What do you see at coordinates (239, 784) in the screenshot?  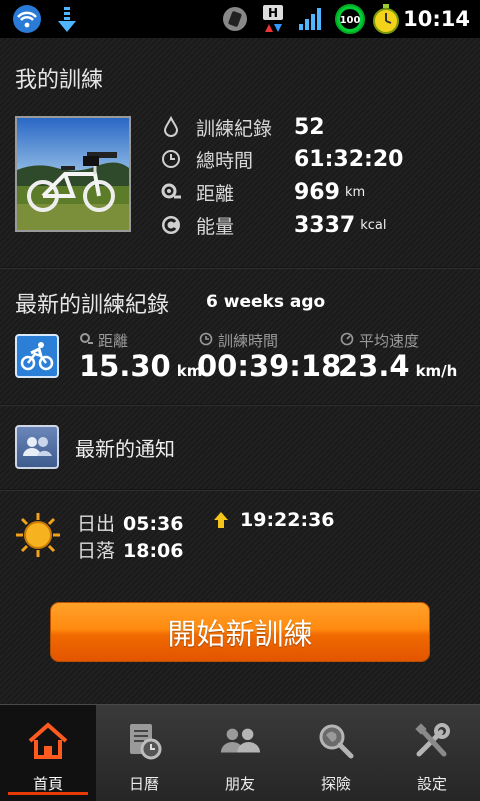 I see `tab-label: 朋友` at bounding box center [239, 784].